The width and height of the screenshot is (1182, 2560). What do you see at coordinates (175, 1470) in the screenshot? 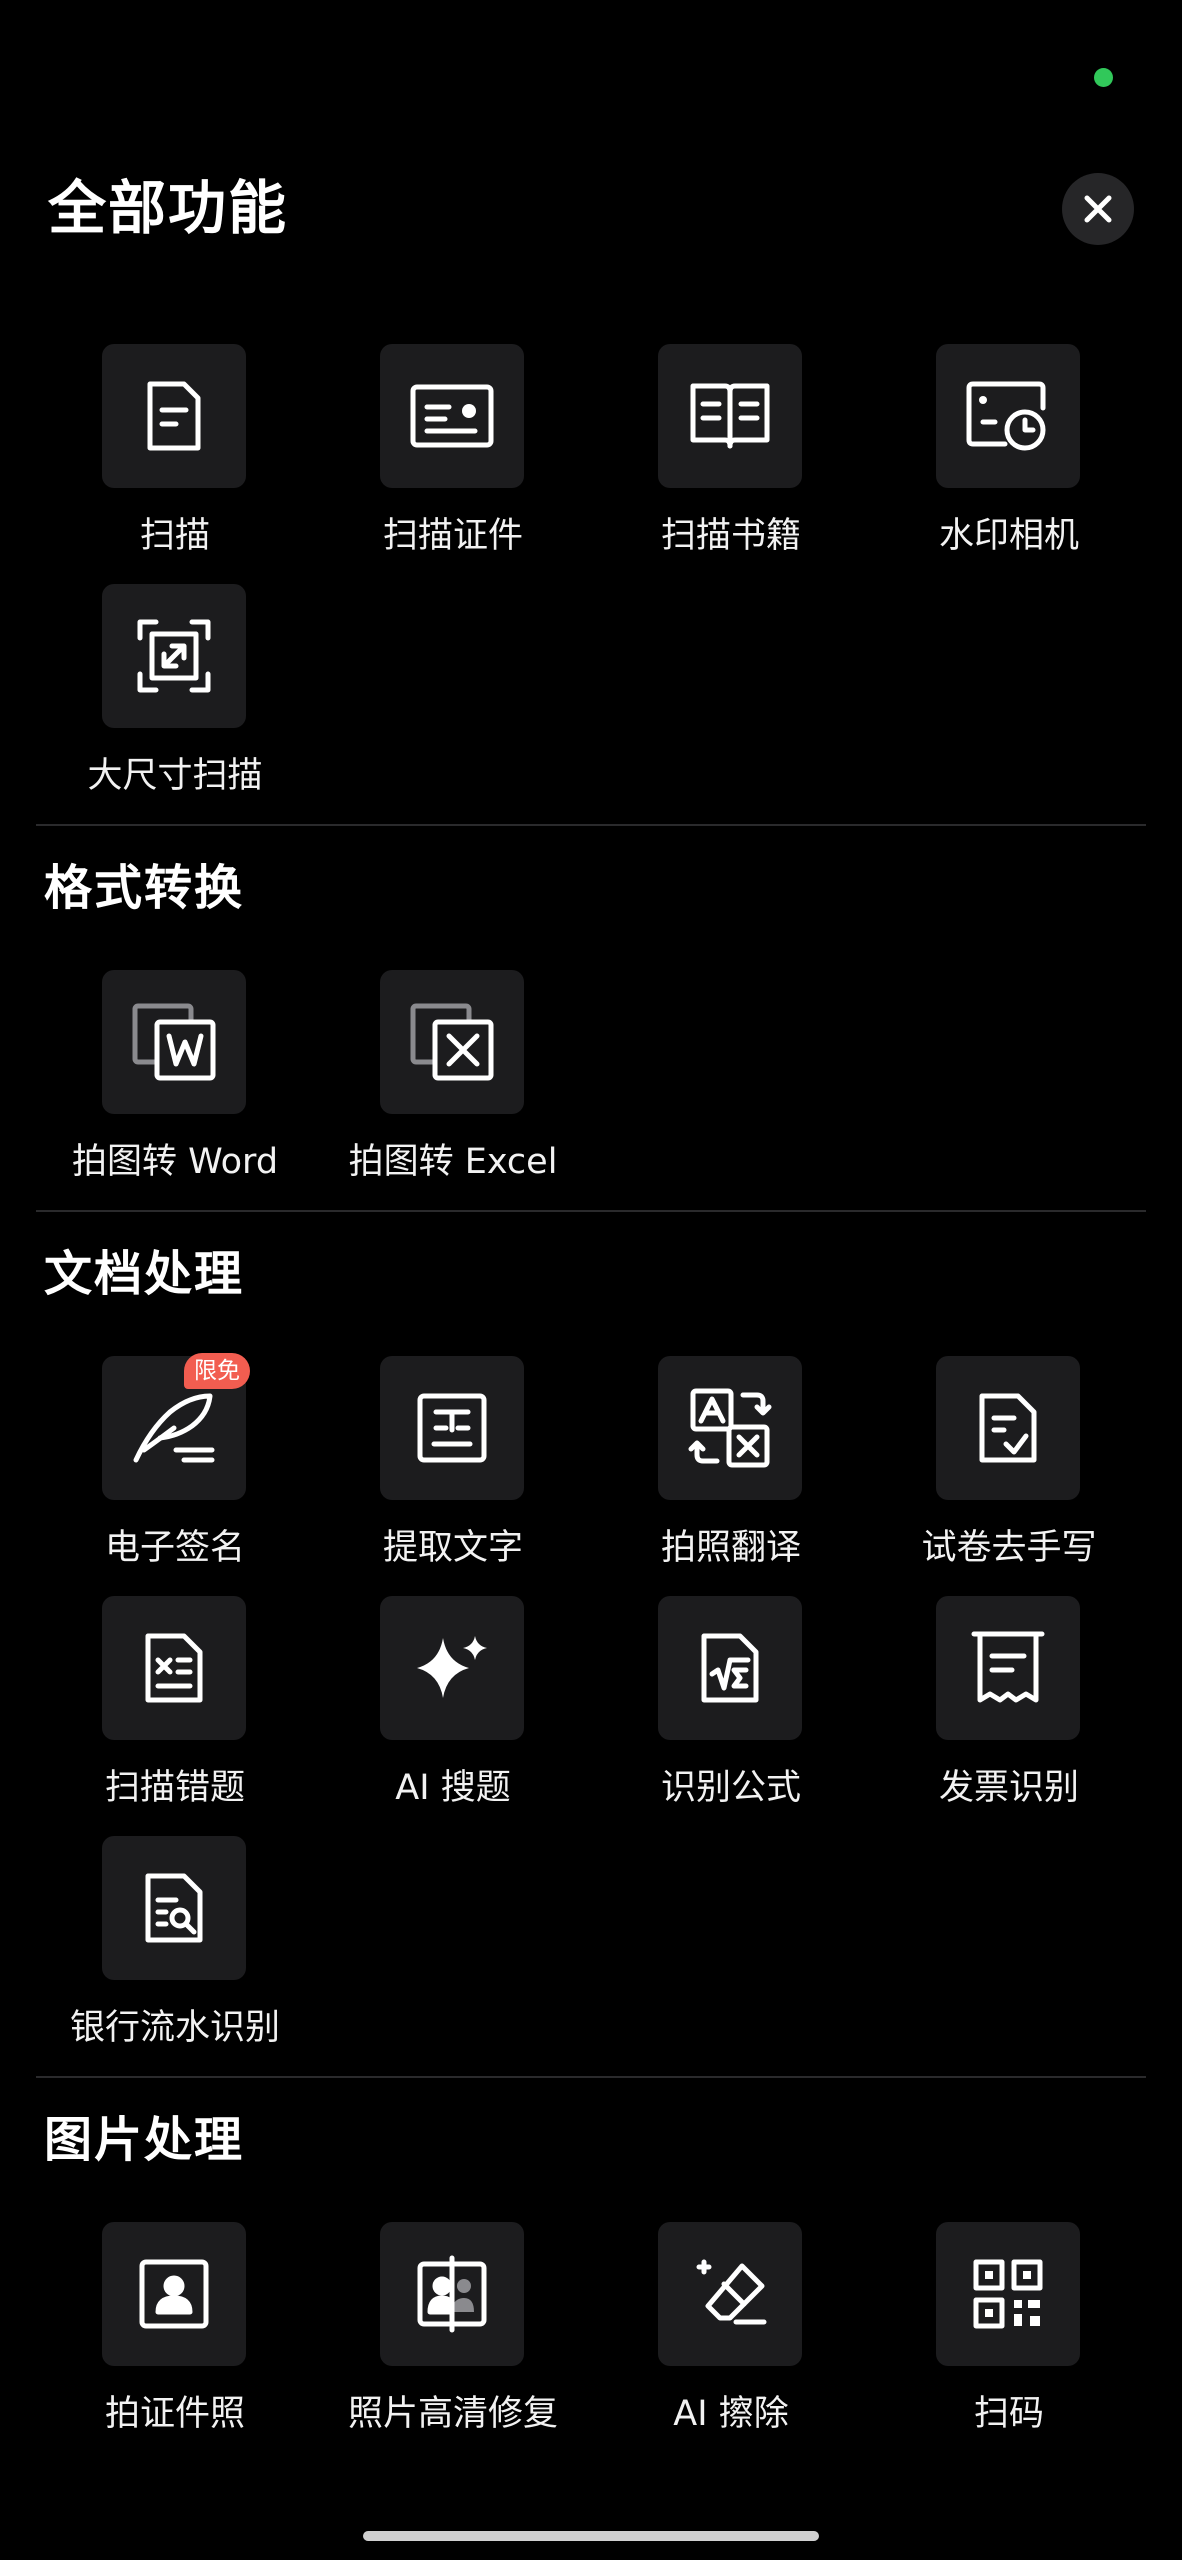
I see `tool-e-signature: 限免 电子签名` at bounding box center [175, 1470].